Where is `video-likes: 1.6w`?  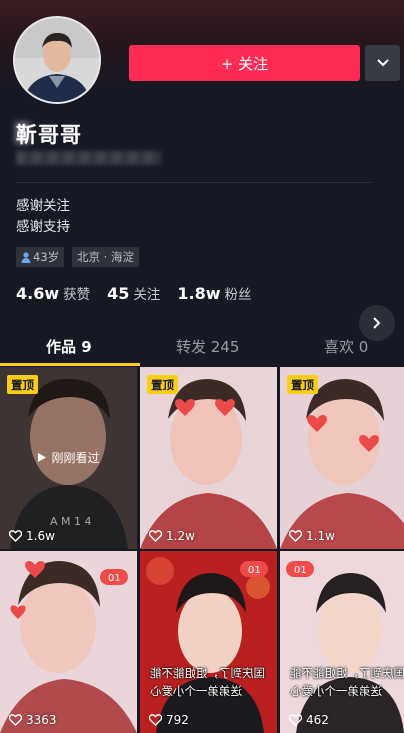
video-likes: 1.6w is located at coordinates (32, 536).